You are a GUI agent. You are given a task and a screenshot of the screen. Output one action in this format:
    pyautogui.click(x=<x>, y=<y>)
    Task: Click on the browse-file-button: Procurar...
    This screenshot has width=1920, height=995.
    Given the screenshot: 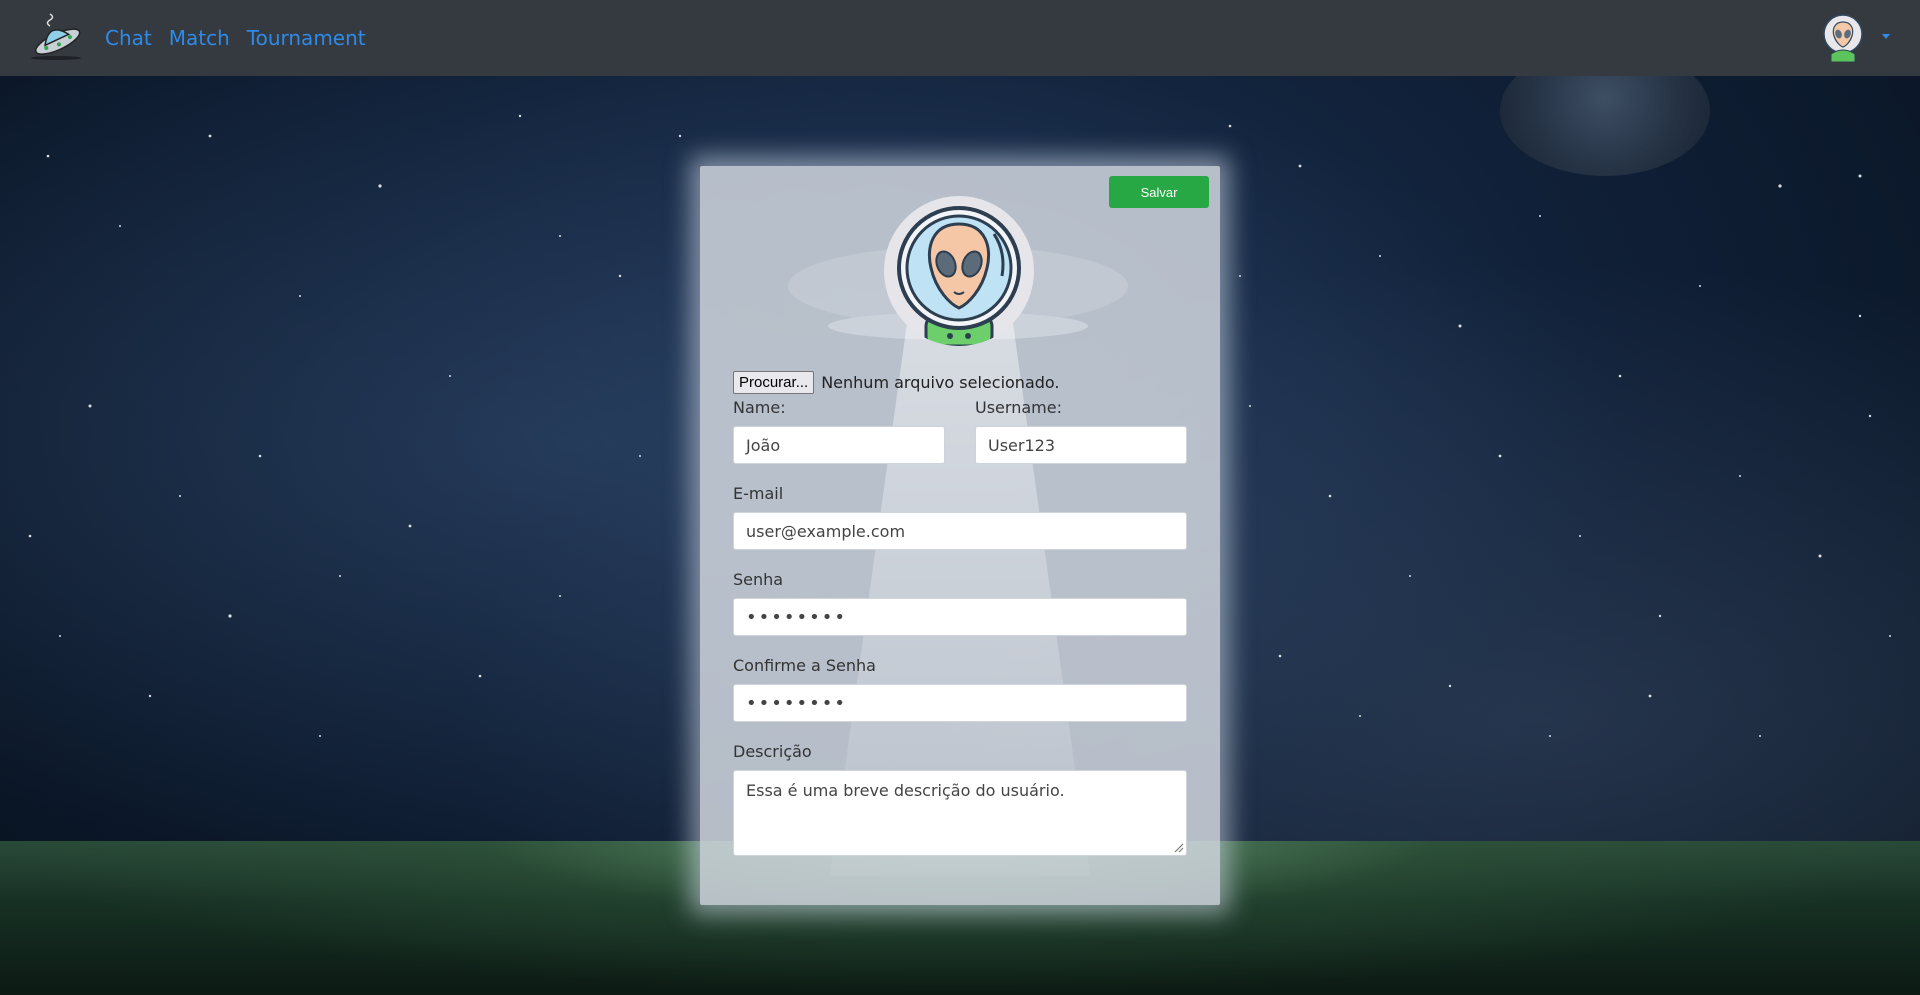 What is the action you would take?
    pyautogui.click(x=774, y=382)
    